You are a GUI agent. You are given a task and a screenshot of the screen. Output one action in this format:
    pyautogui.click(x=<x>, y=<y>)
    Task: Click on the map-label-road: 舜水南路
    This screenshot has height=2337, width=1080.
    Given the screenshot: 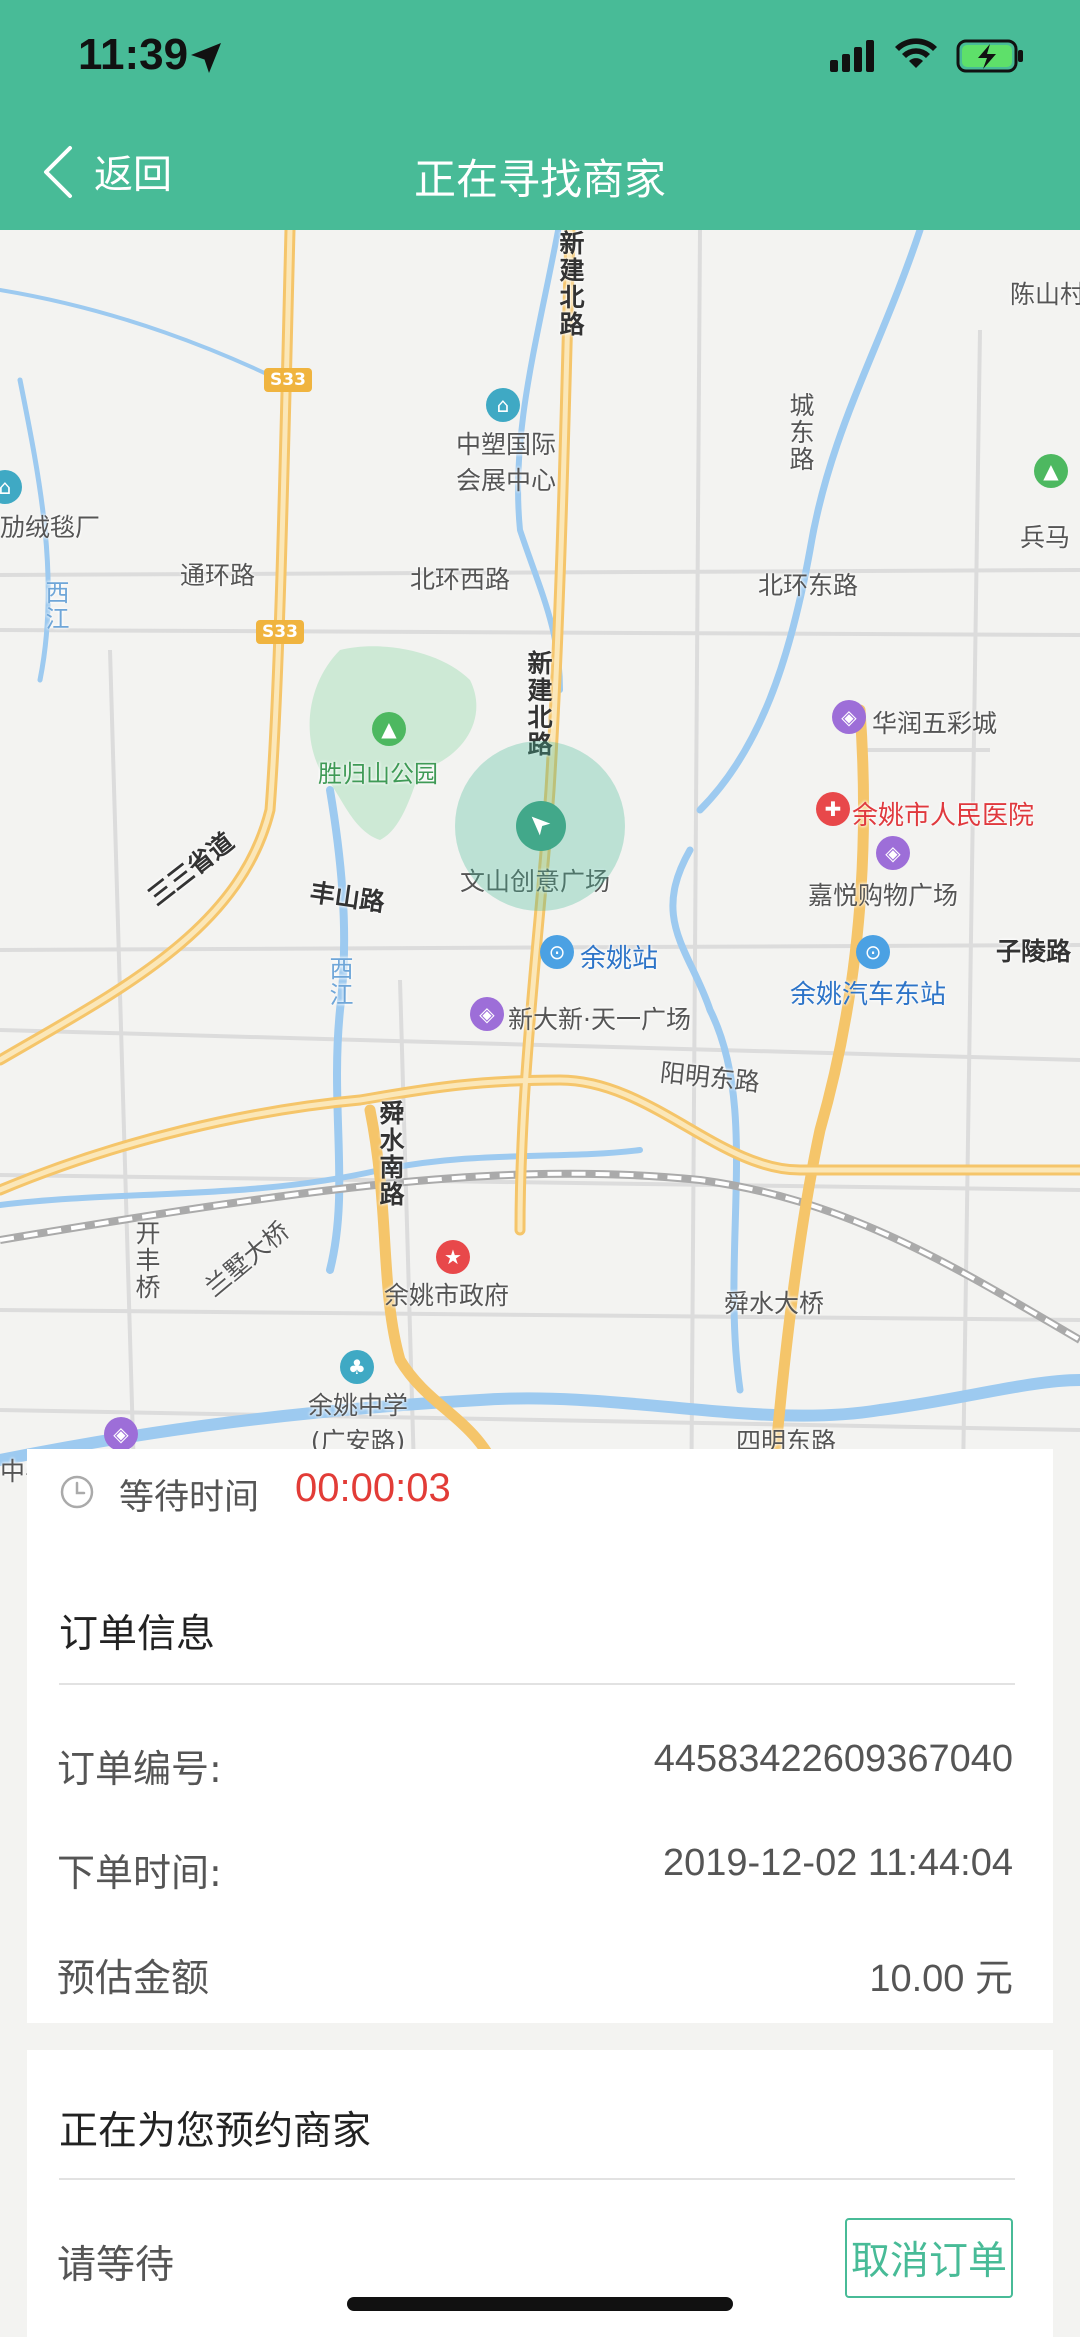 What is the action you would take?
    pyautogui.click(x=390, y=1154)
    